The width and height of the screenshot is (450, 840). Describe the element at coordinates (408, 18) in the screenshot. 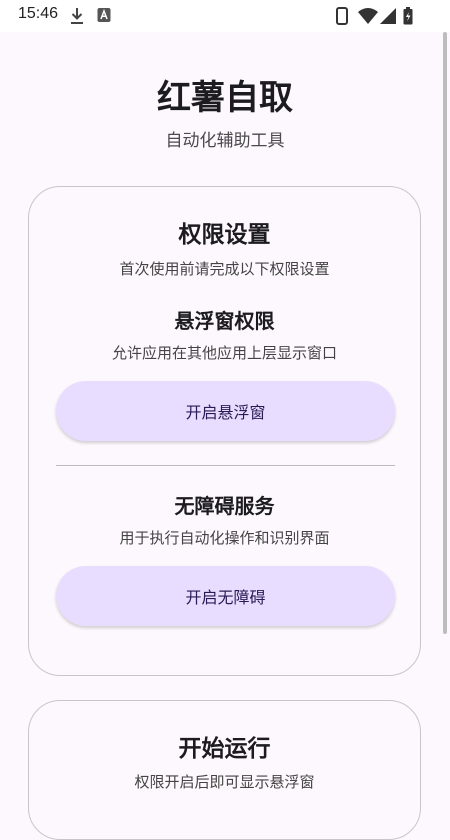

I see `battery-icon` at that location.